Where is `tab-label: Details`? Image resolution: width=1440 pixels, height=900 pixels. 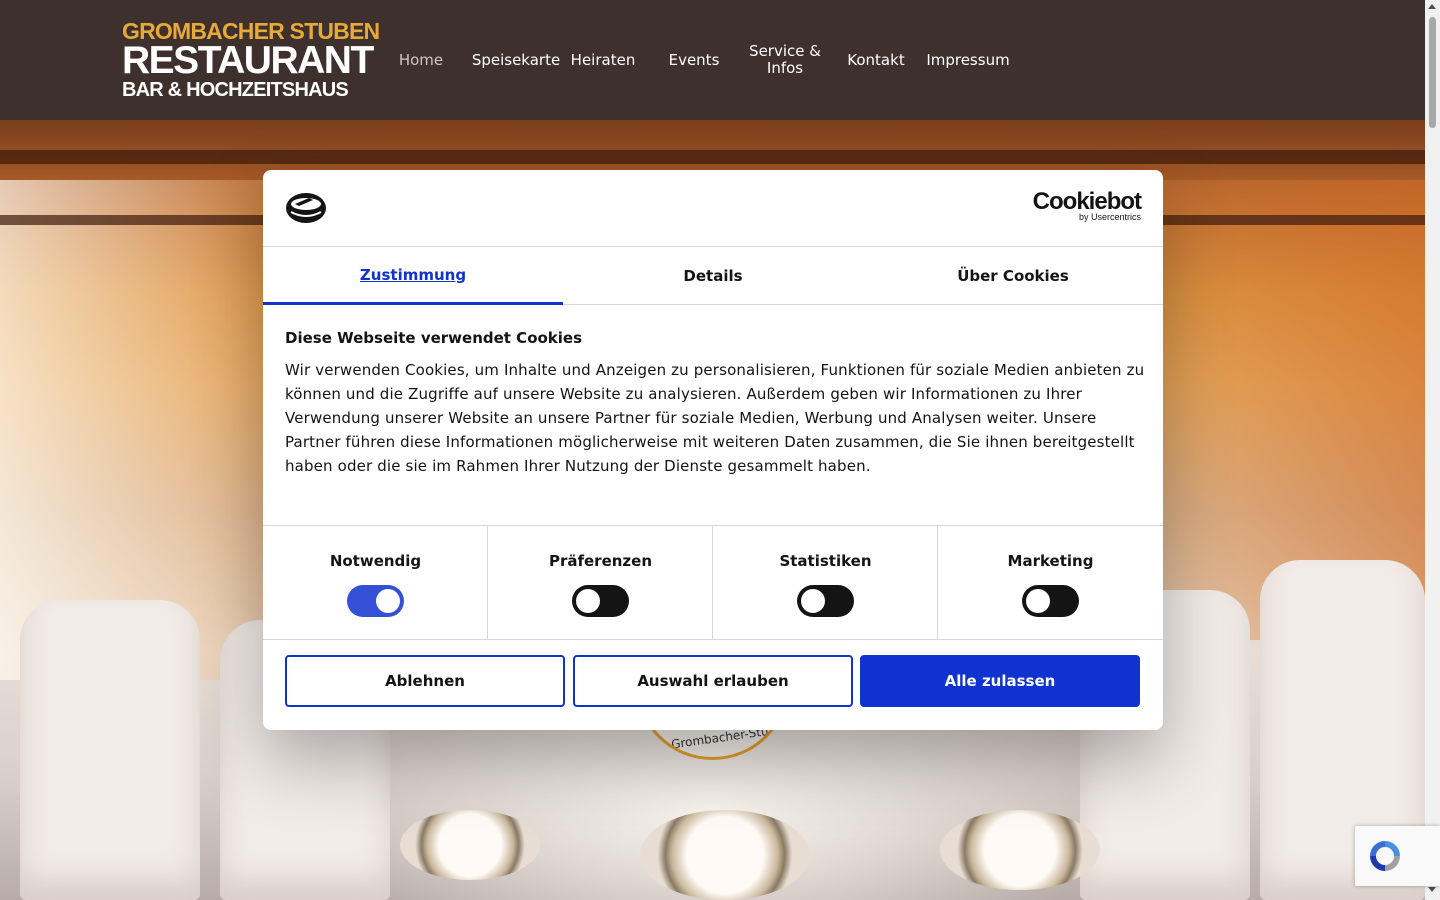
tab-label: Details is located at coordinates (713, 276).